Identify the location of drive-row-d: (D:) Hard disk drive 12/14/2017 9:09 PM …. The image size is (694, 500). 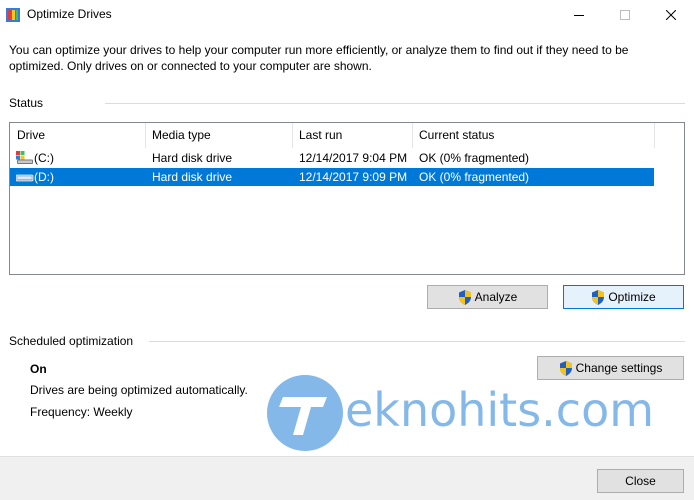
(332, 177).